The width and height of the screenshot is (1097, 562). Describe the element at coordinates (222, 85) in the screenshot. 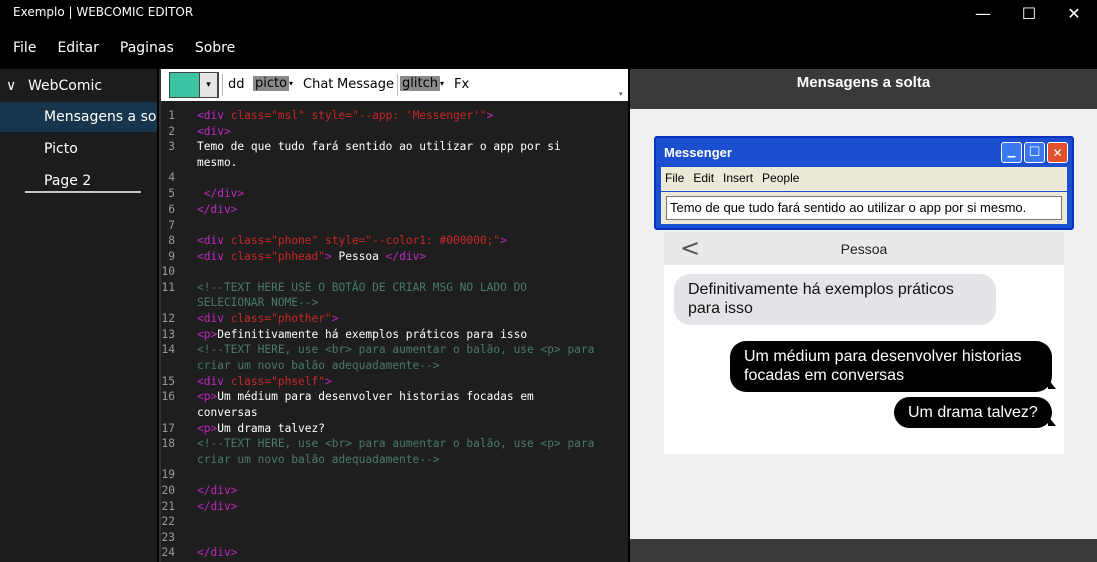

I see `toolbar-divider` at that location.